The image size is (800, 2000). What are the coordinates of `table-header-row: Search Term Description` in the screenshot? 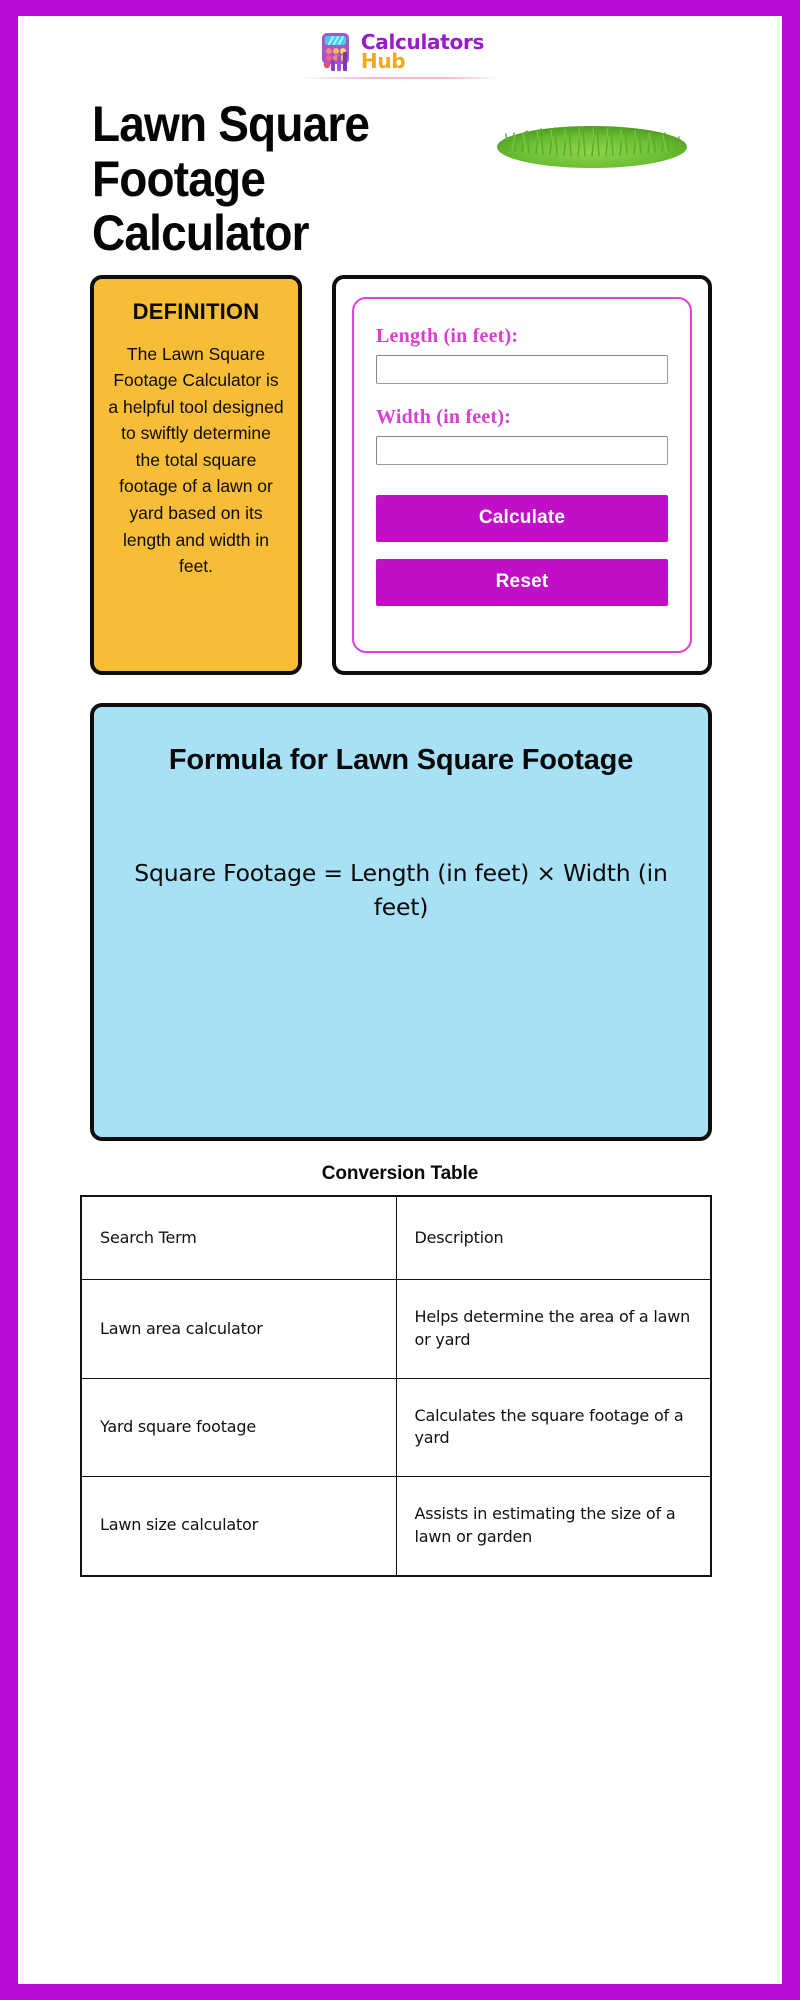 It's located at (396, 1237).